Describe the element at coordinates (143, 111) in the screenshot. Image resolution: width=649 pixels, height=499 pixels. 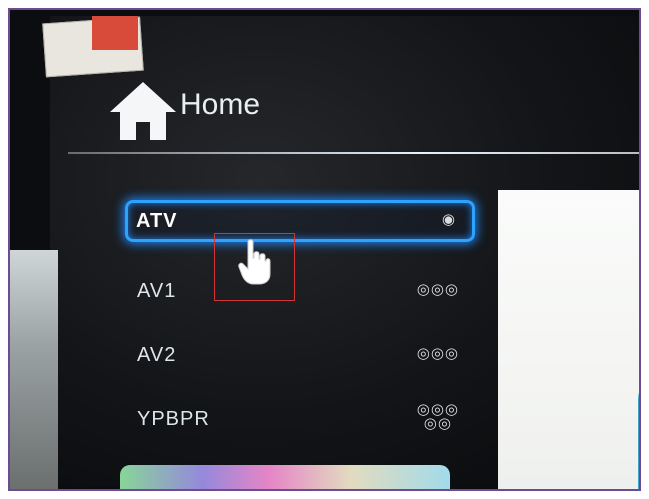
I see `home-icon` at that location.